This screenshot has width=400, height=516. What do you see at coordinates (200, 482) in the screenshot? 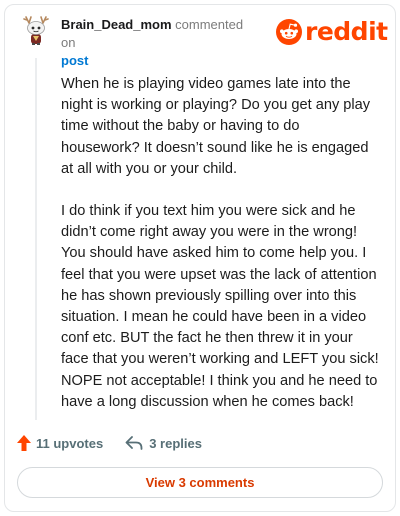
I see `view-comments-button: View 3 comments` at bounding box center [200, 482].